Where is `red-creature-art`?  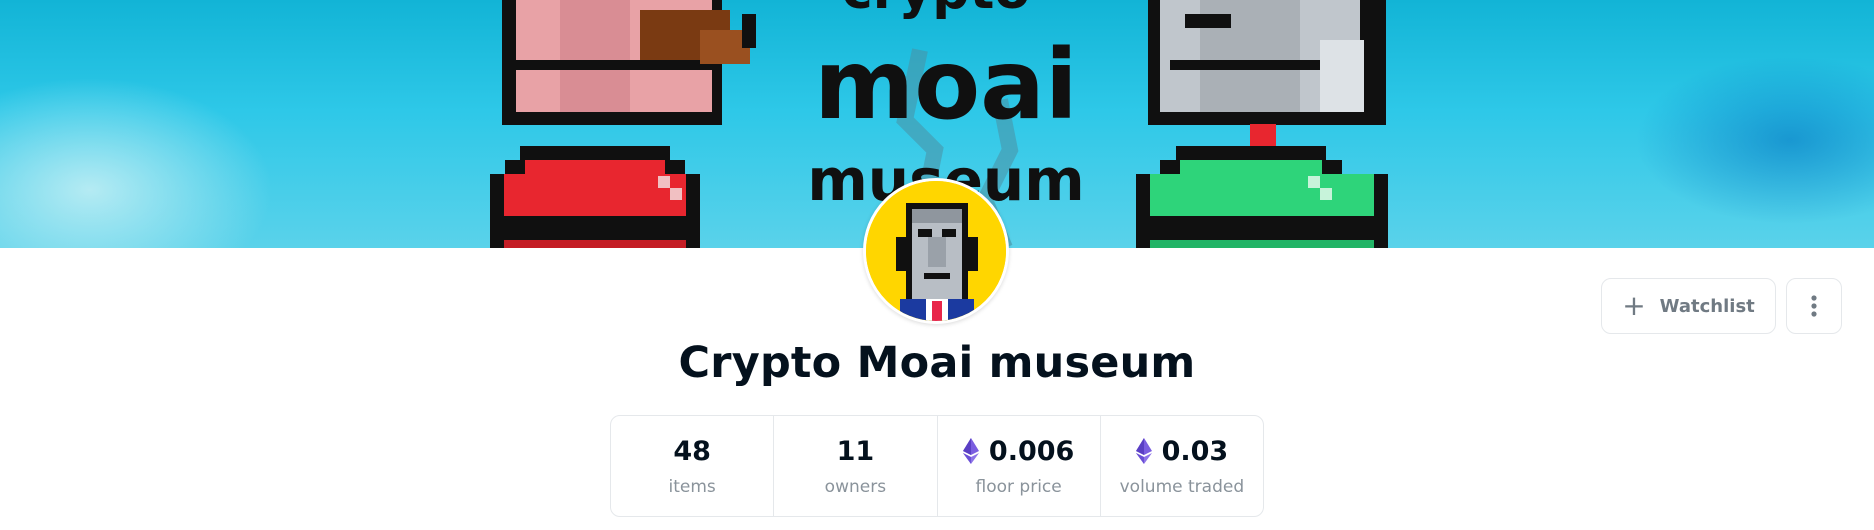
red-creature-art is located at coordinates (595, 197).